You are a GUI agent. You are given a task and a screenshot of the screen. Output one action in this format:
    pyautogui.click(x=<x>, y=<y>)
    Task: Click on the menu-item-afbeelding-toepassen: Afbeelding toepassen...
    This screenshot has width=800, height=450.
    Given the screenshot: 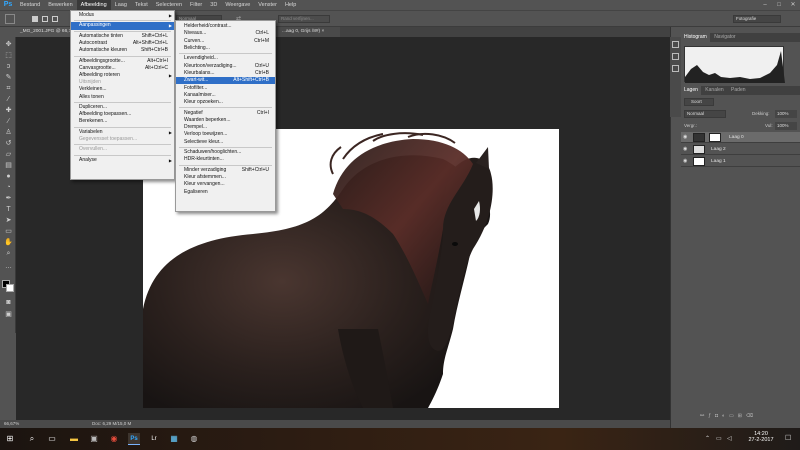 What is the action you would take?
    pyautogui.click(x=122, y=114)
    